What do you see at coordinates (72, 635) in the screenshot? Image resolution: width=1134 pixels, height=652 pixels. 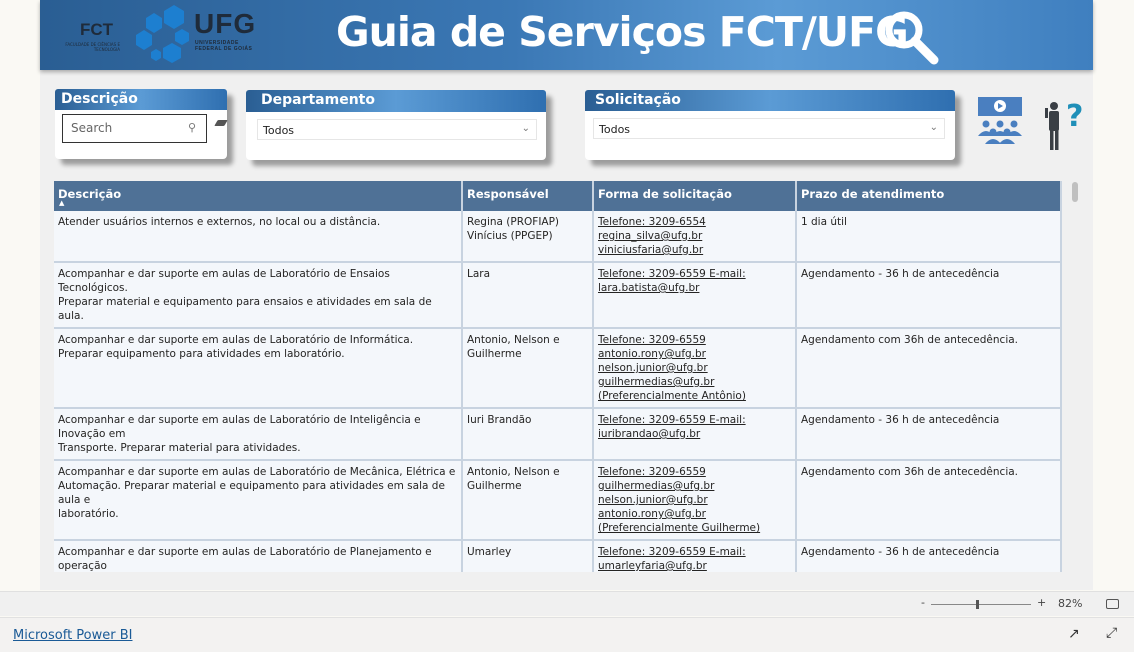 I see `power-bi-link: Microsoft Power BI` at bounding box center [72, 635].